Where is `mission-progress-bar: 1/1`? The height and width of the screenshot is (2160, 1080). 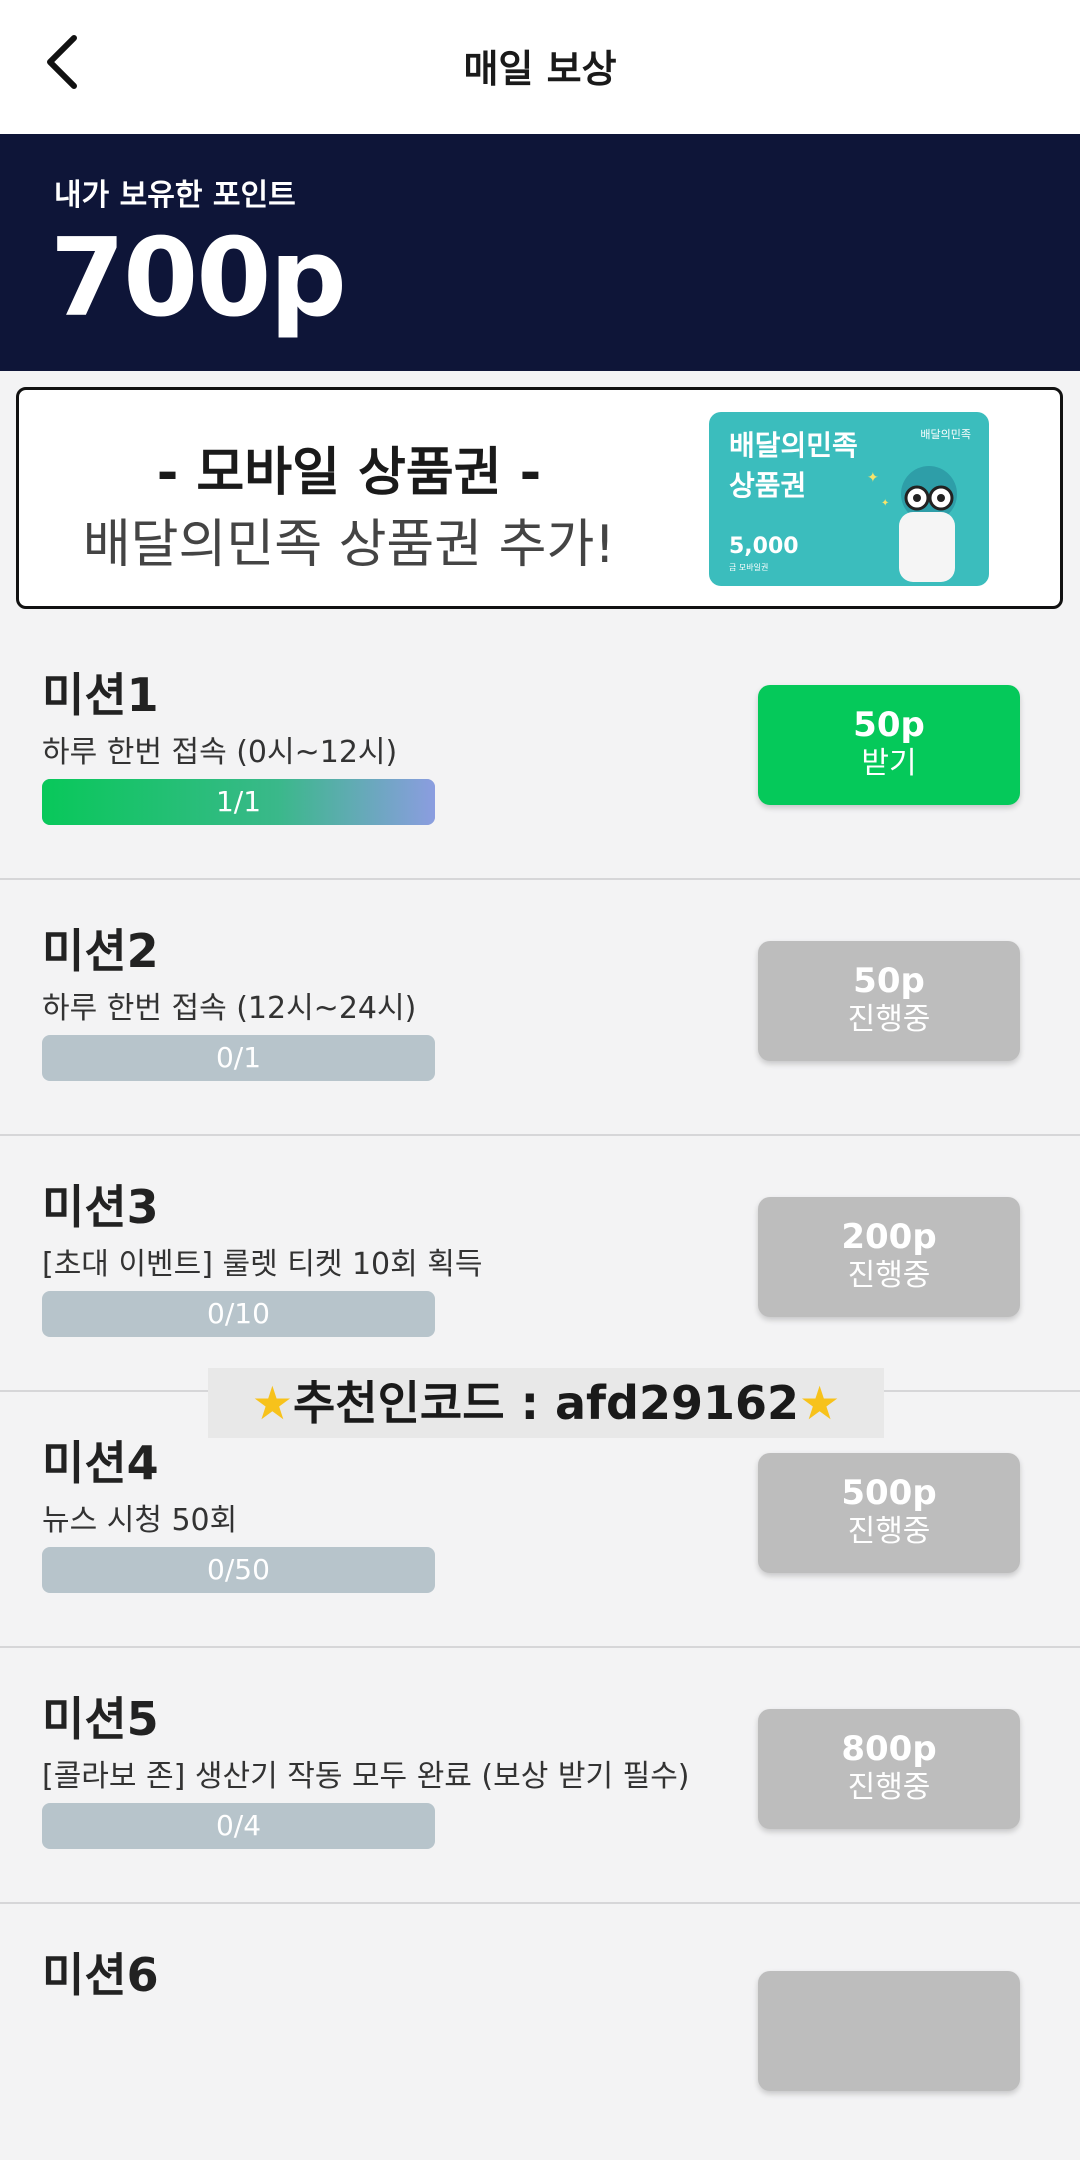 mission-progress-bar: 1/1 is located at coordinates (238, 802).